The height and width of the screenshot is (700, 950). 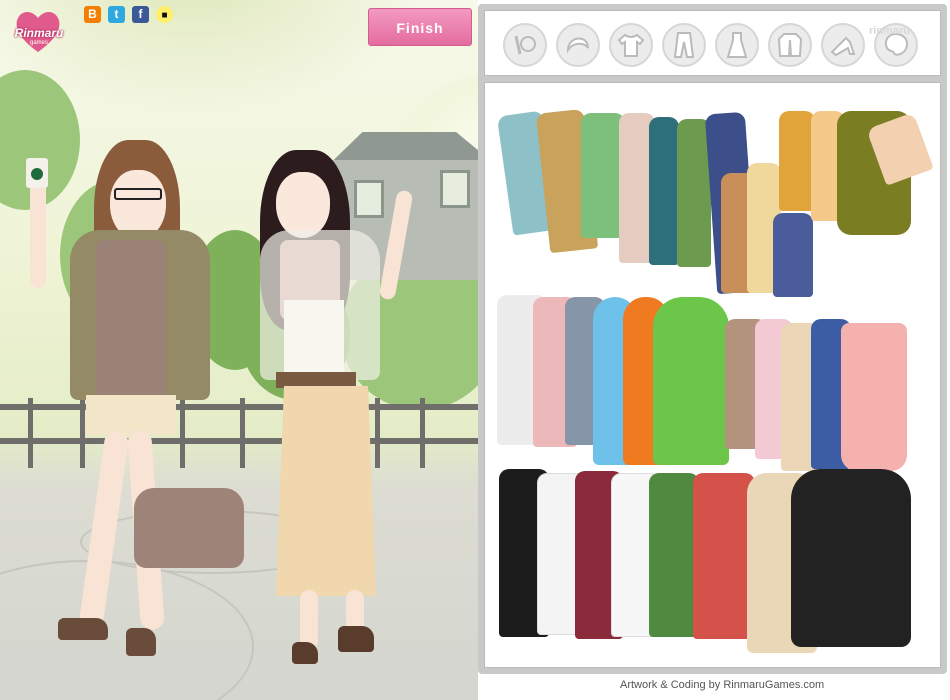 I want to click on coffee-cup, so click(x=37, y=173).